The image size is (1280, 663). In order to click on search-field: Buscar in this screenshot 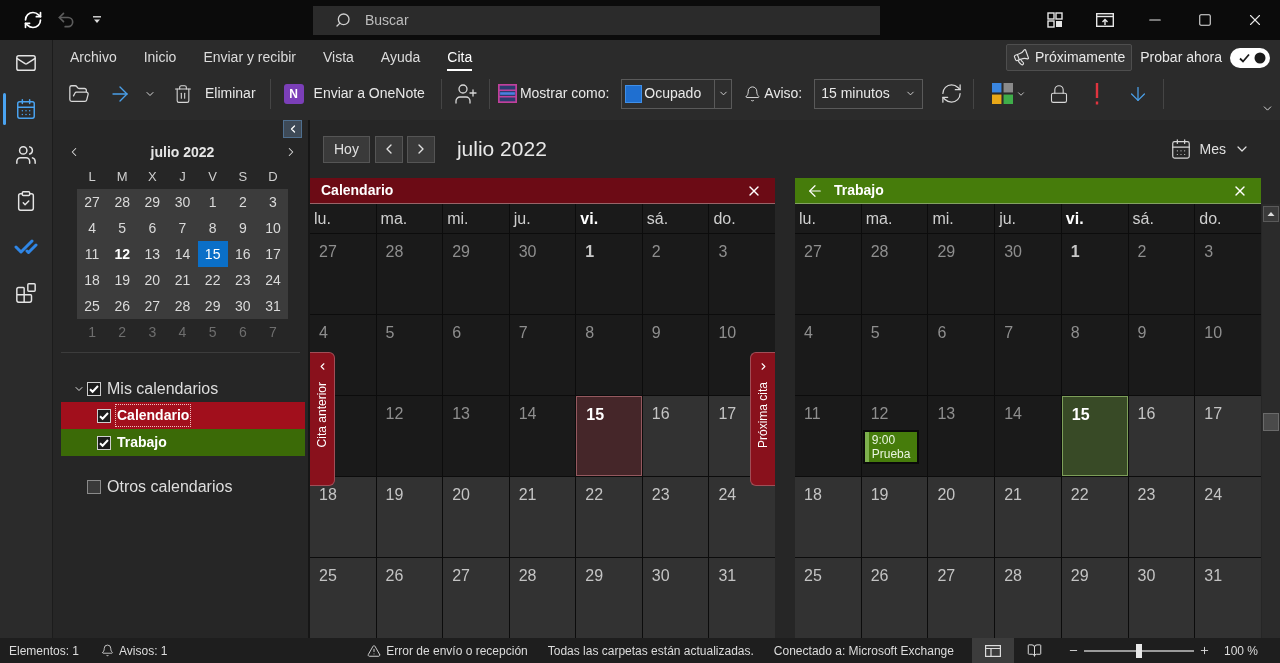, I will do `click(596, 20)`.